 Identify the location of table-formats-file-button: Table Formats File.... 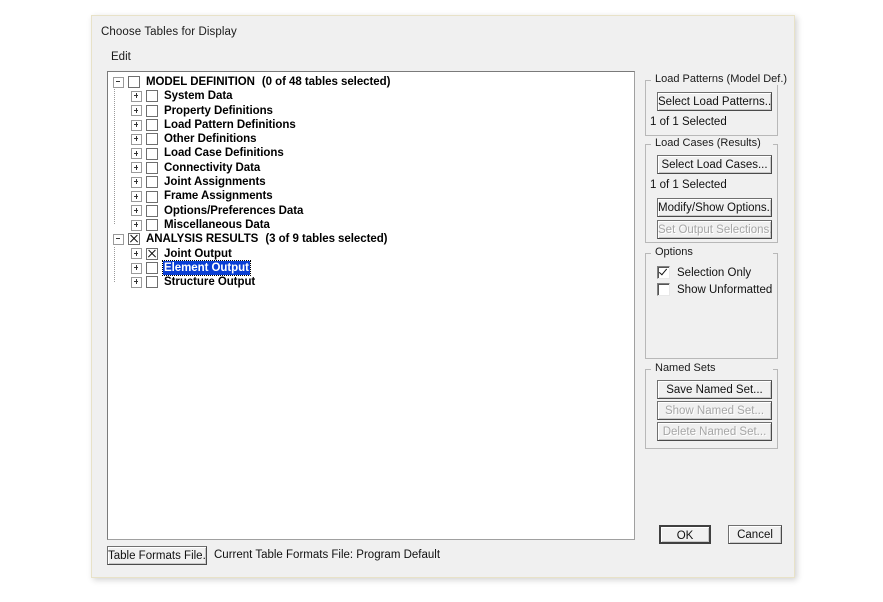
(157, 555).